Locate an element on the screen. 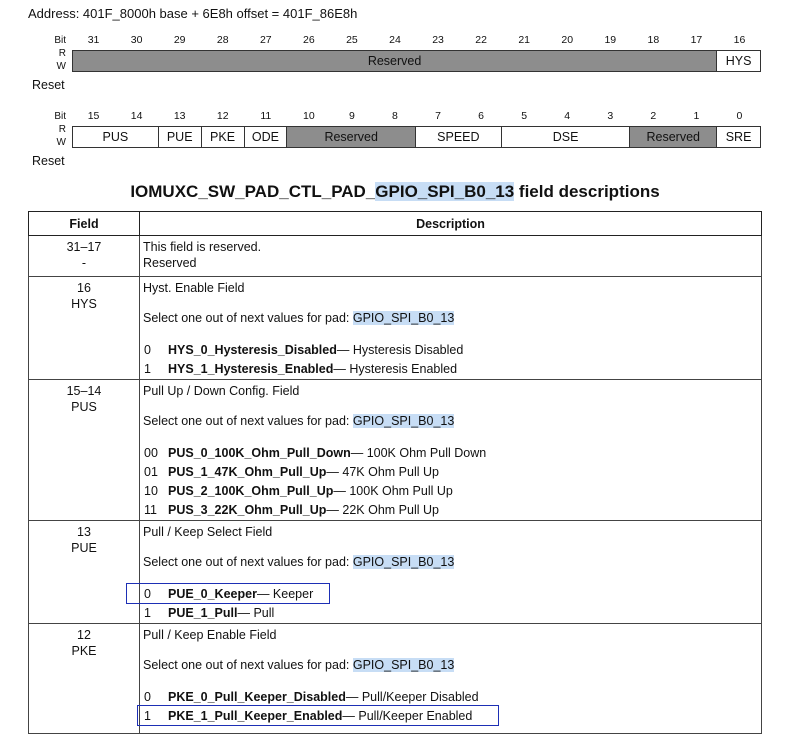 Image resolution: width=800 pixels, height=734 pixels. field-name: PUE is located at coordinates (84, 548).